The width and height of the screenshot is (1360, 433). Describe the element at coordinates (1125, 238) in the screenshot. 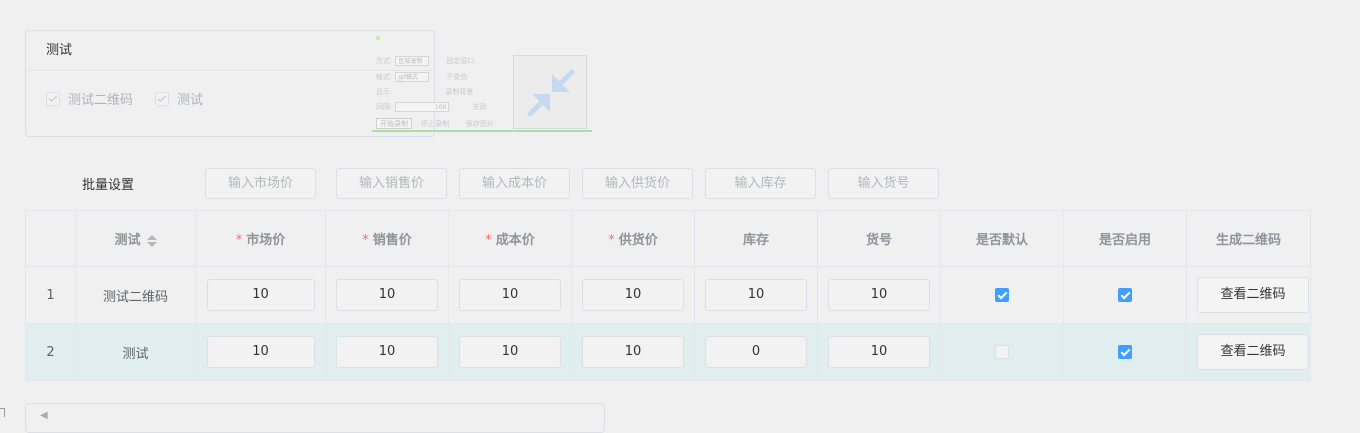

I see `is-enabled-header: 是否启用` at that location.